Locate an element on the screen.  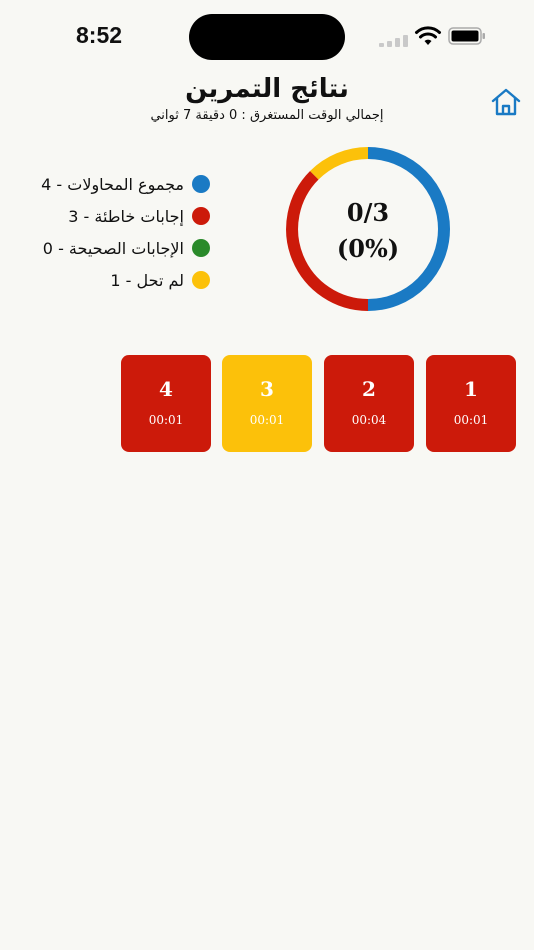
question-number: 1 is located at coordinates (471, 389).